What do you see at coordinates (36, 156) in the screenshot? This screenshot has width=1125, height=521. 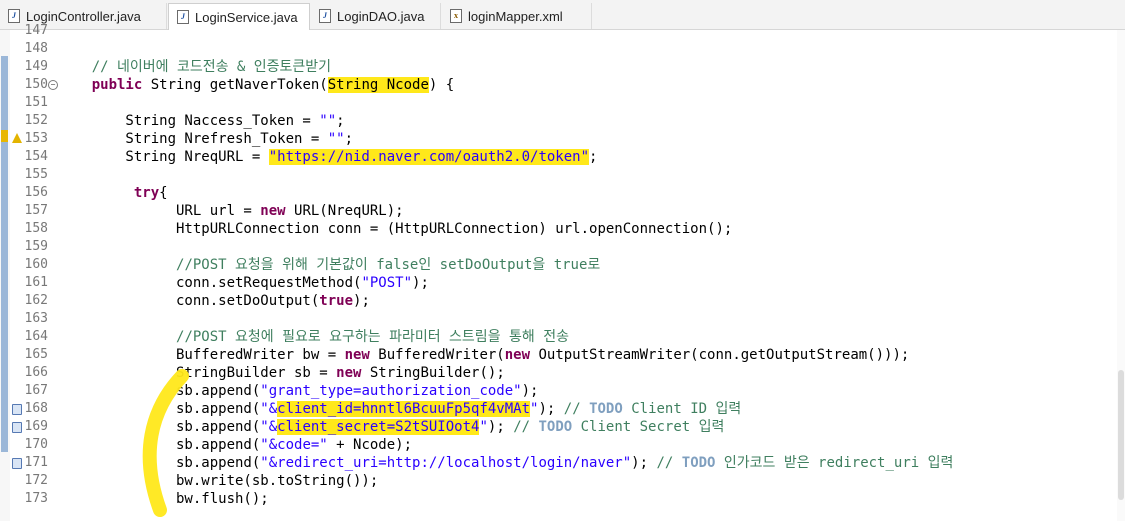 I see `line-number: 154` at bounding box center [36, 156].